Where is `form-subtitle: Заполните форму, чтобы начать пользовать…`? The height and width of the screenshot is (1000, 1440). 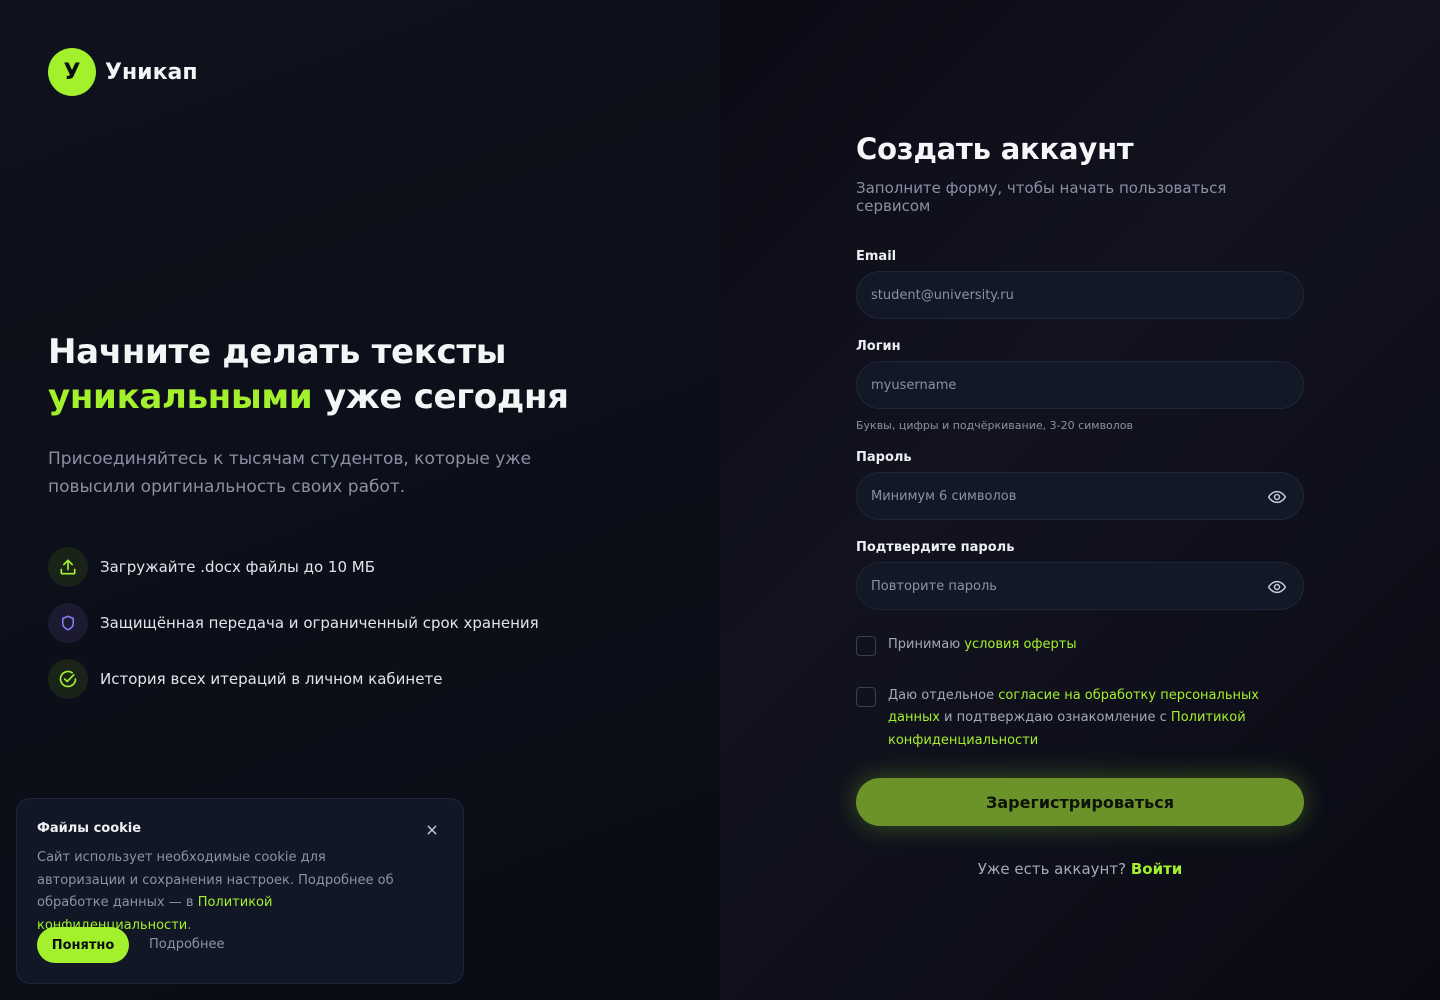 form-subtitle: Заполните форму, чтобы начать пользовать… is located at coordinates (1041, 197).